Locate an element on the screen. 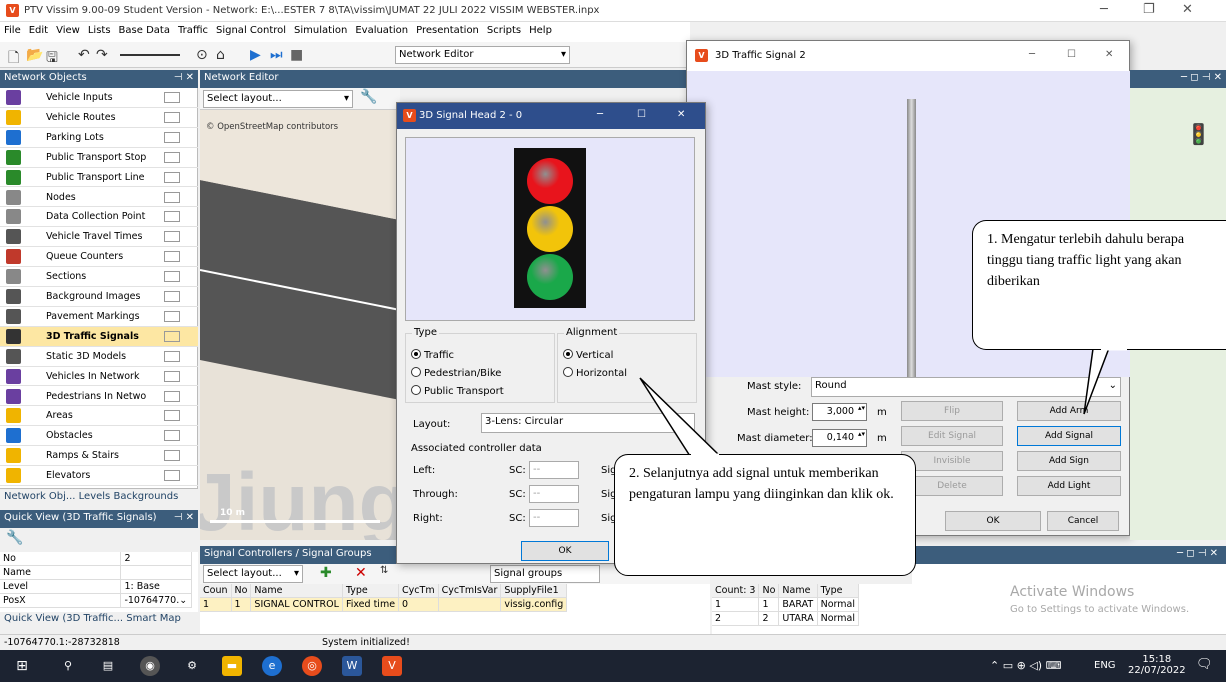 This screenshot has width=1226, height=682. restore-icon: ❐ is located at coordinates (1149, 9).